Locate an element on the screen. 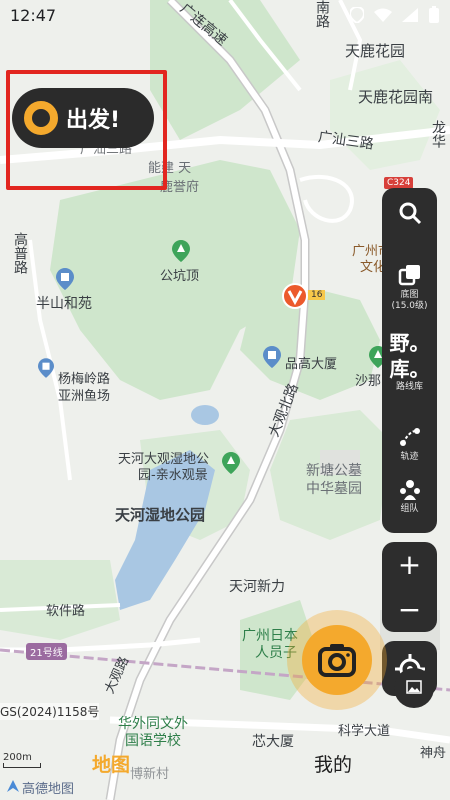  layers-icon is located at coordinates (409, 275).